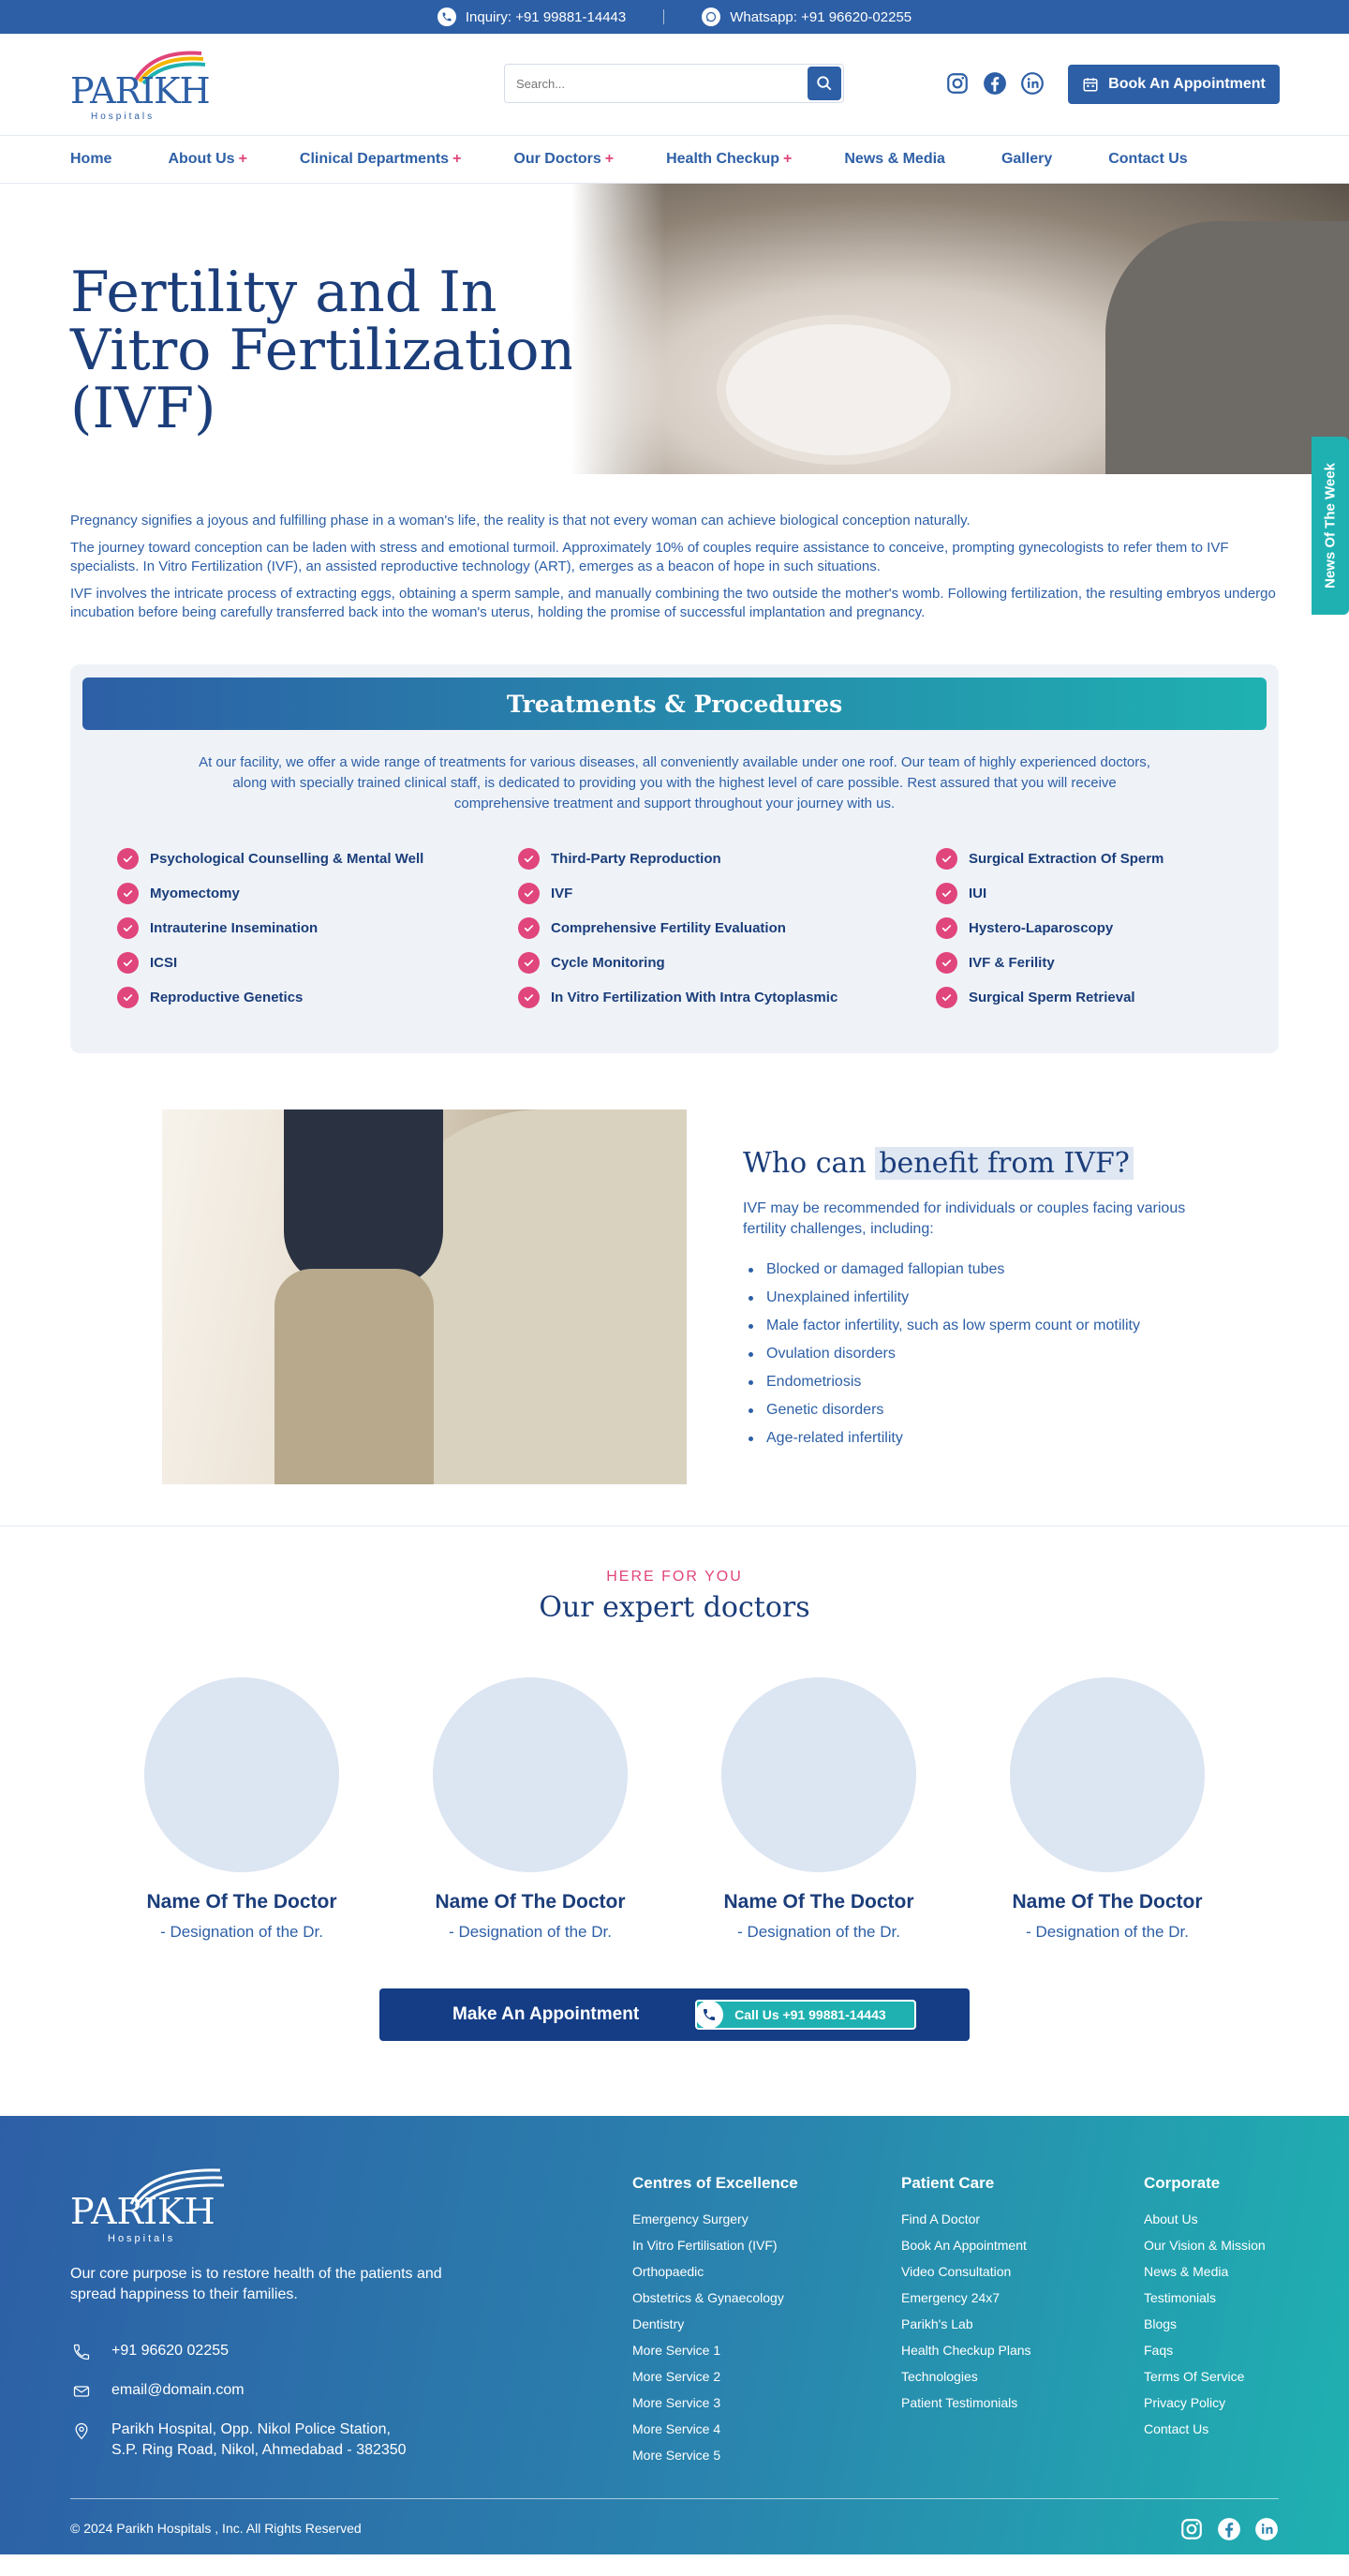 The width and height of the screenshot is (1349, 2576). I want to click on footer-link: Terms Of Service, so click(1205, 2376).